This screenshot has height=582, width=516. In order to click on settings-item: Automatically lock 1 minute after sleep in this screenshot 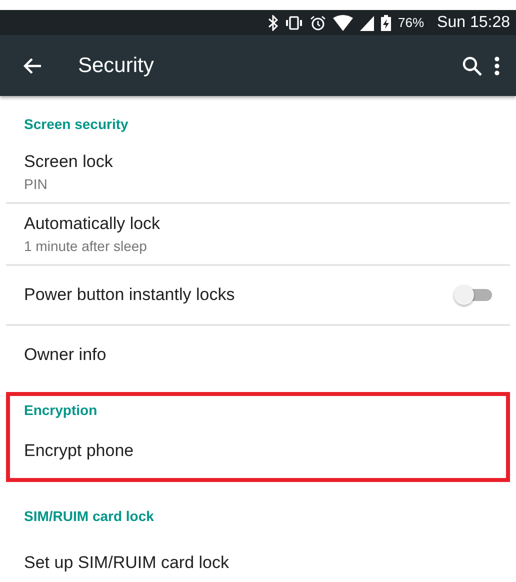, I will do `click(258, 234)`.